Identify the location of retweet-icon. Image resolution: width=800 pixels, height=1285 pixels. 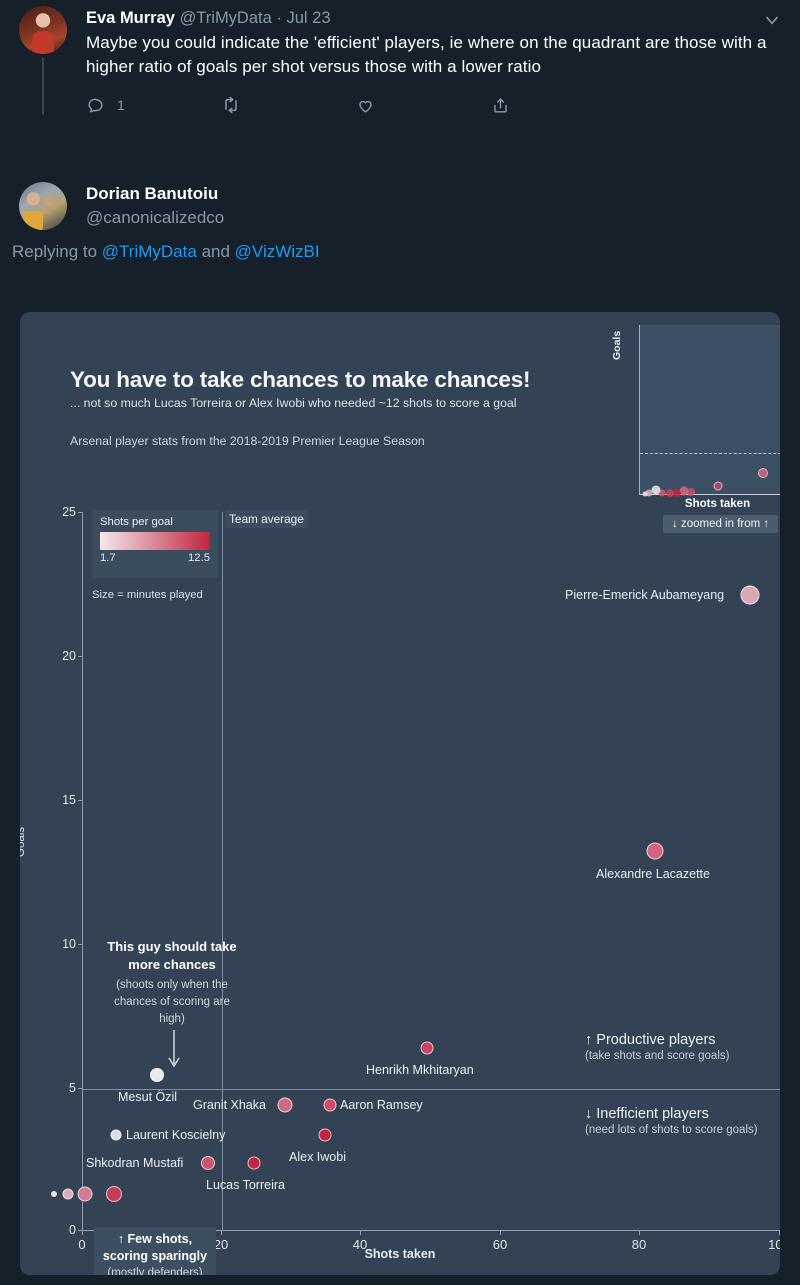
(231, 105).